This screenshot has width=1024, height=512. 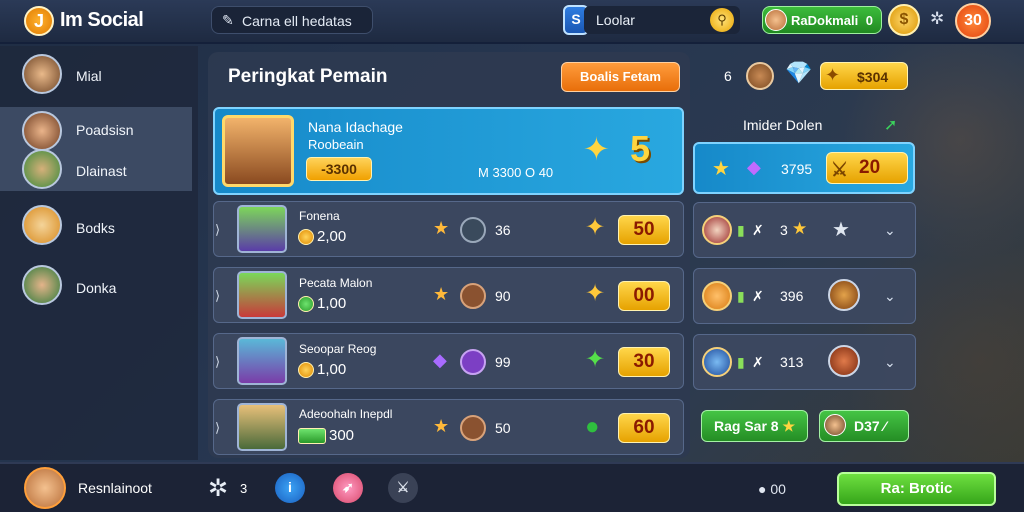 What do you see at coordinates (45, 488) in the screenshot?
I see `user-avatar` at bounding box center [45, 488].